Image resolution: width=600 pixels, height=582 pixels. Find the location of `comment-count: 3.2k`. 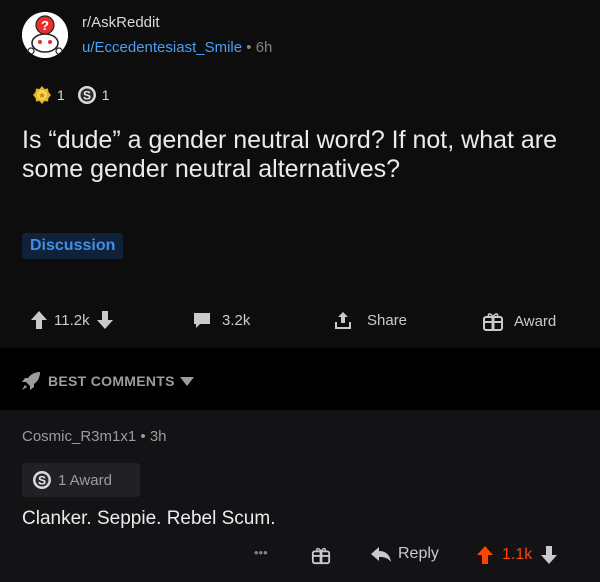

comment-count: 3.2k is located at coordinates (236, 320).